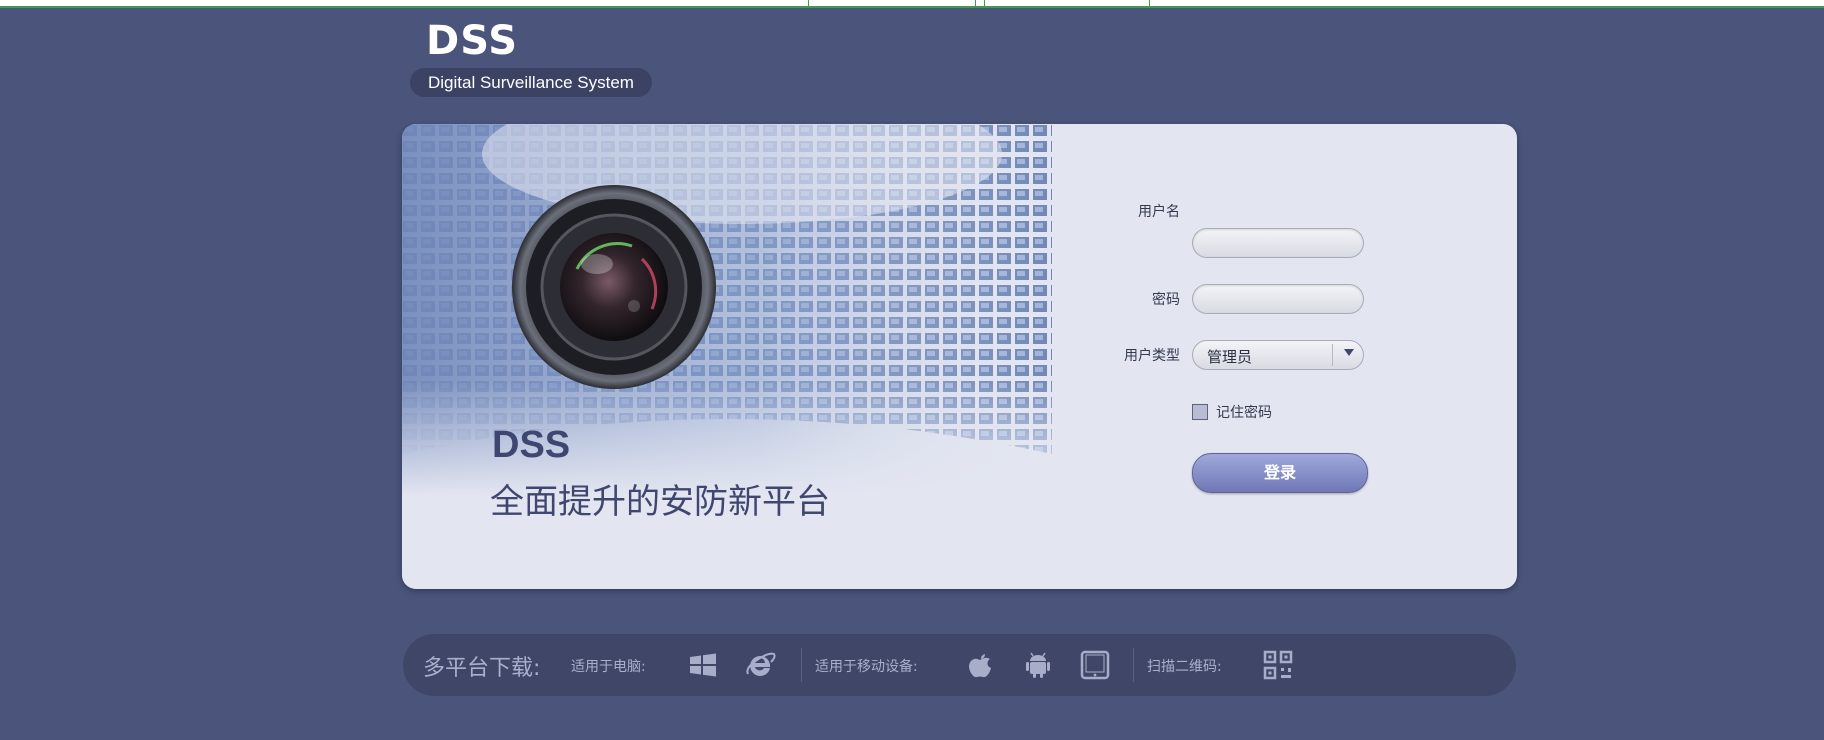 This screenshot has height=740, width=1824. What do you see at coordinates (1230, 357) in the screenshot?
I see `usertype-value: 管理员` at bounding box center [1230, 357].